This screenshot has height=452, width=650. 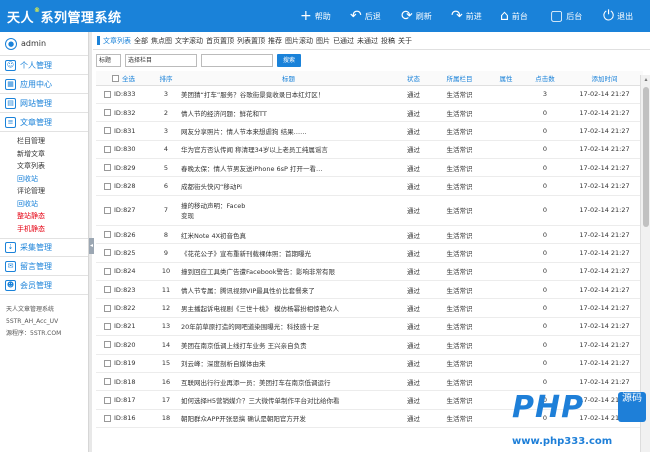 What do you see at coordinates (288, 363) in the screenshot?
I see `row-title: 刘云峰：深度剖析自媒体由来` at bounding box center [288, 363].